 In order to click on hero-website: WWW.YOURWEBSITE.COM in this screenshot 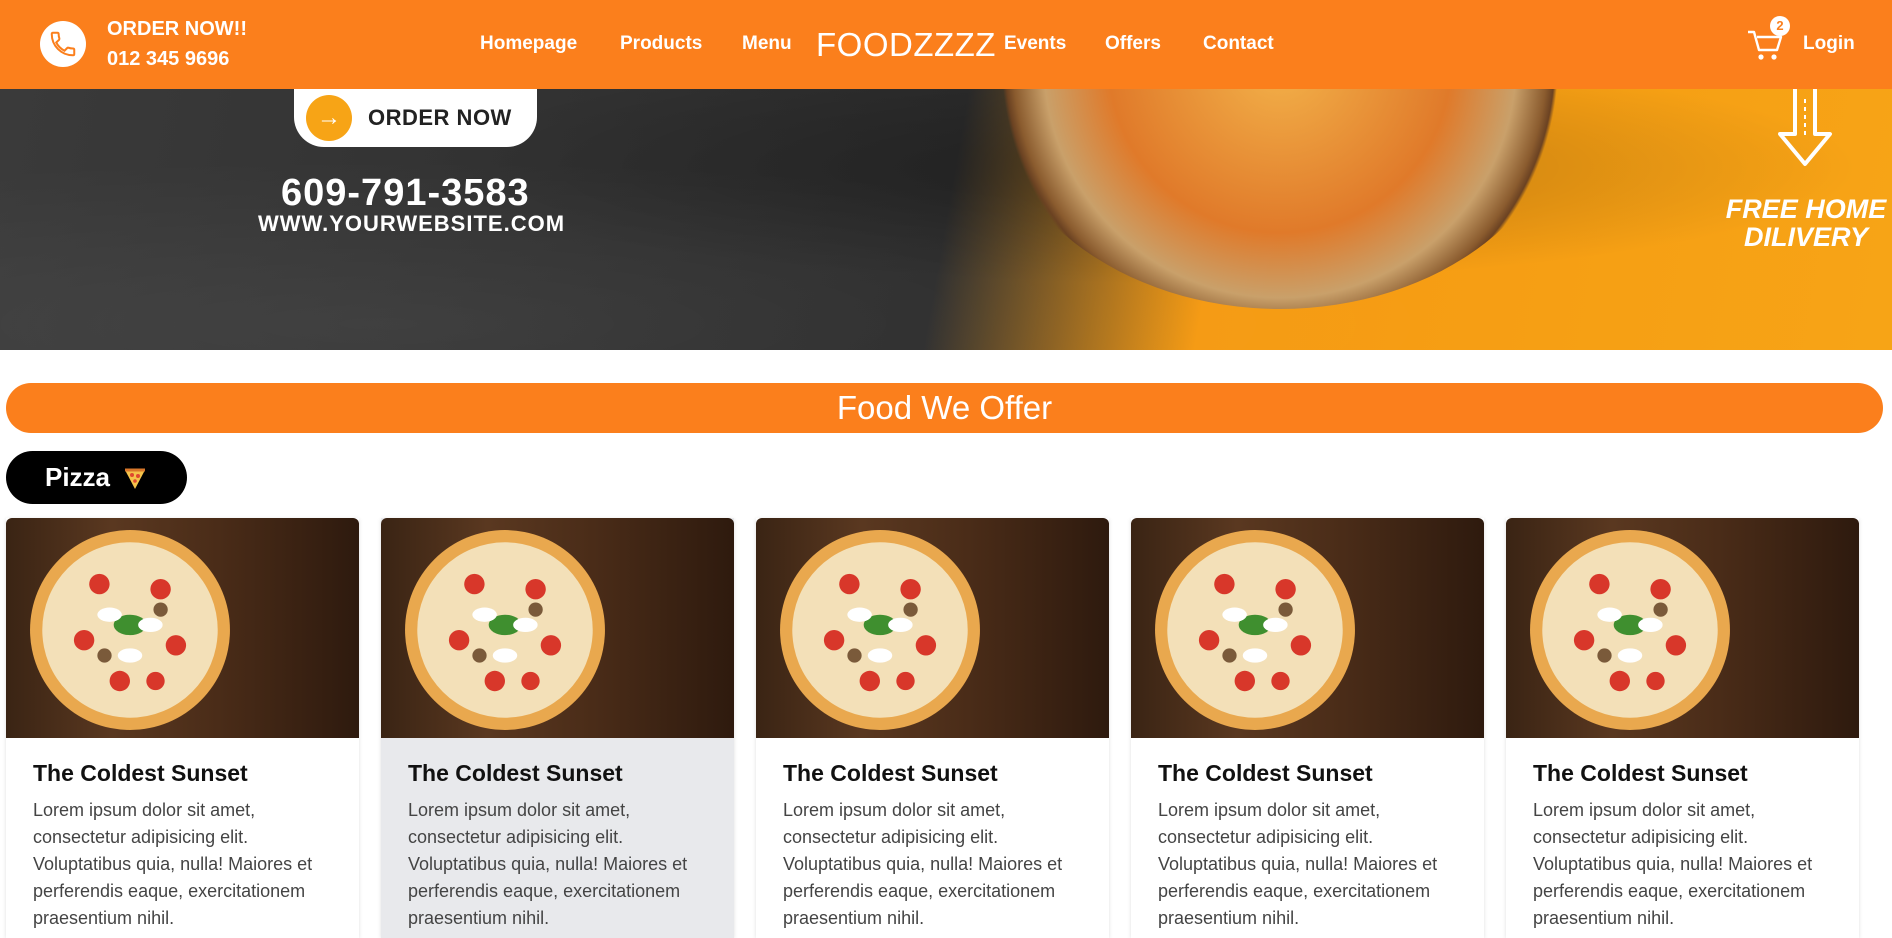, I will do `click(412, 223)`.